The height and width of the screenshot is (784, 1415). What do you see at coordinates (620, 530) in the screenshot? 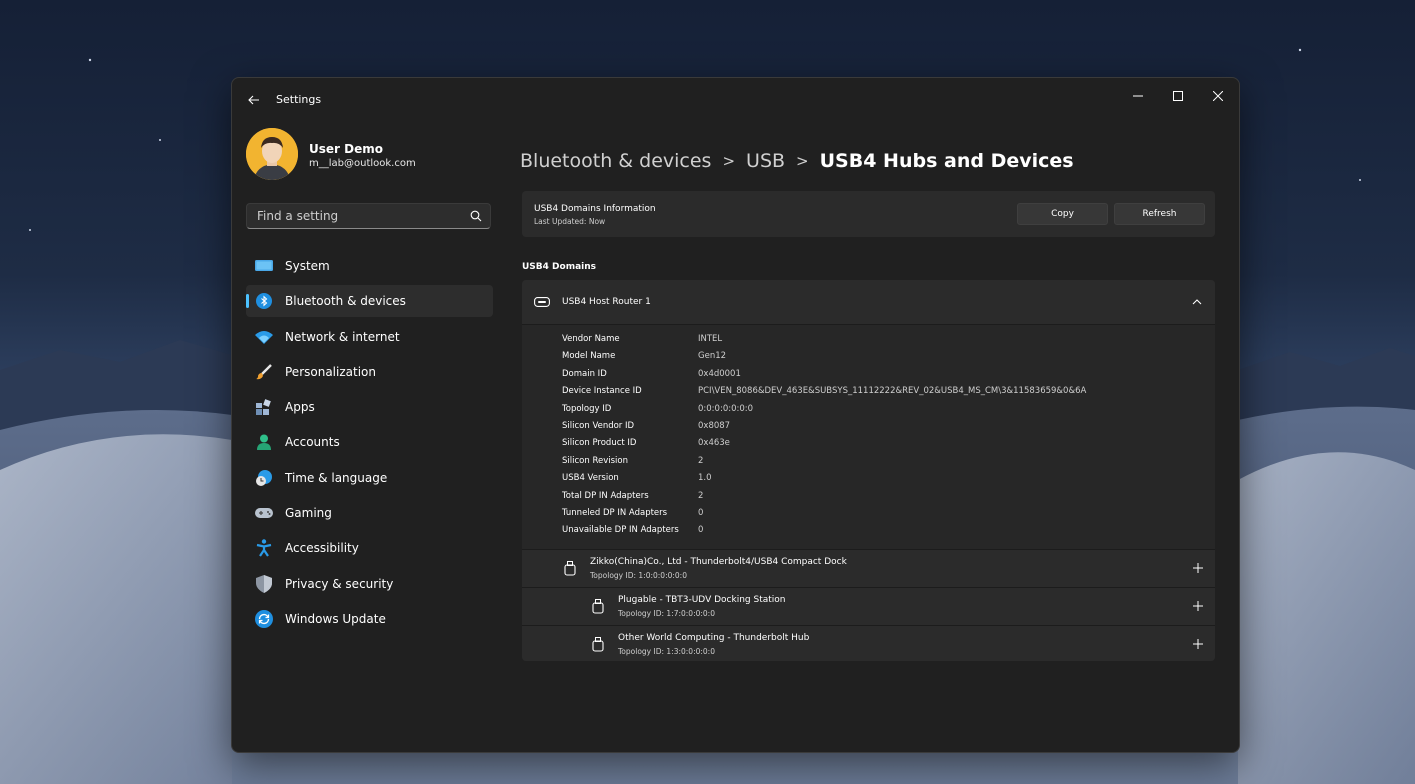
I see `property-key: Unavailable DP IN Adapters` at bounding box center [620, 530].